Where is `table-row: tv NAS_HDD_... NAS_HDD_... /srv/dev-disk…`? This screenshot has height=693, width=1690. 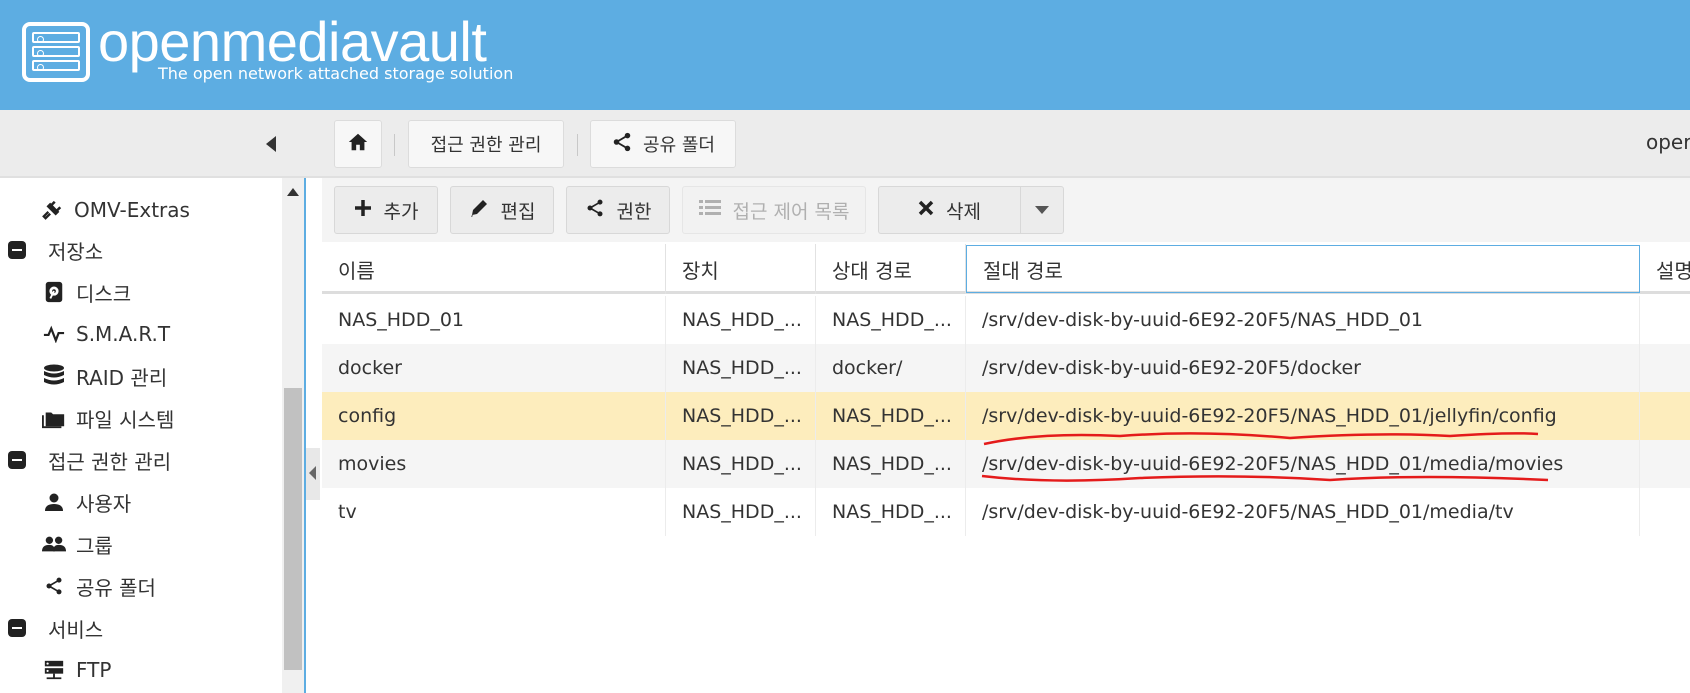
table-row: tv NAS_HDD_... NAS_HDD_... /srv/dev-disk… is located at coordinates (1006, 512).